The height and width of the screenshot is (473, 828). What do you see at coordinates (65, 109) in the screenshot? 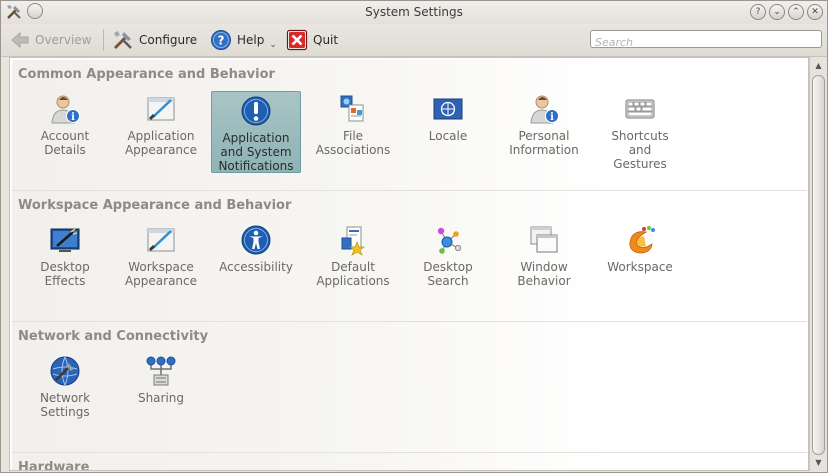
I see `account-details-icon: i` at bounding box center [65, 109].